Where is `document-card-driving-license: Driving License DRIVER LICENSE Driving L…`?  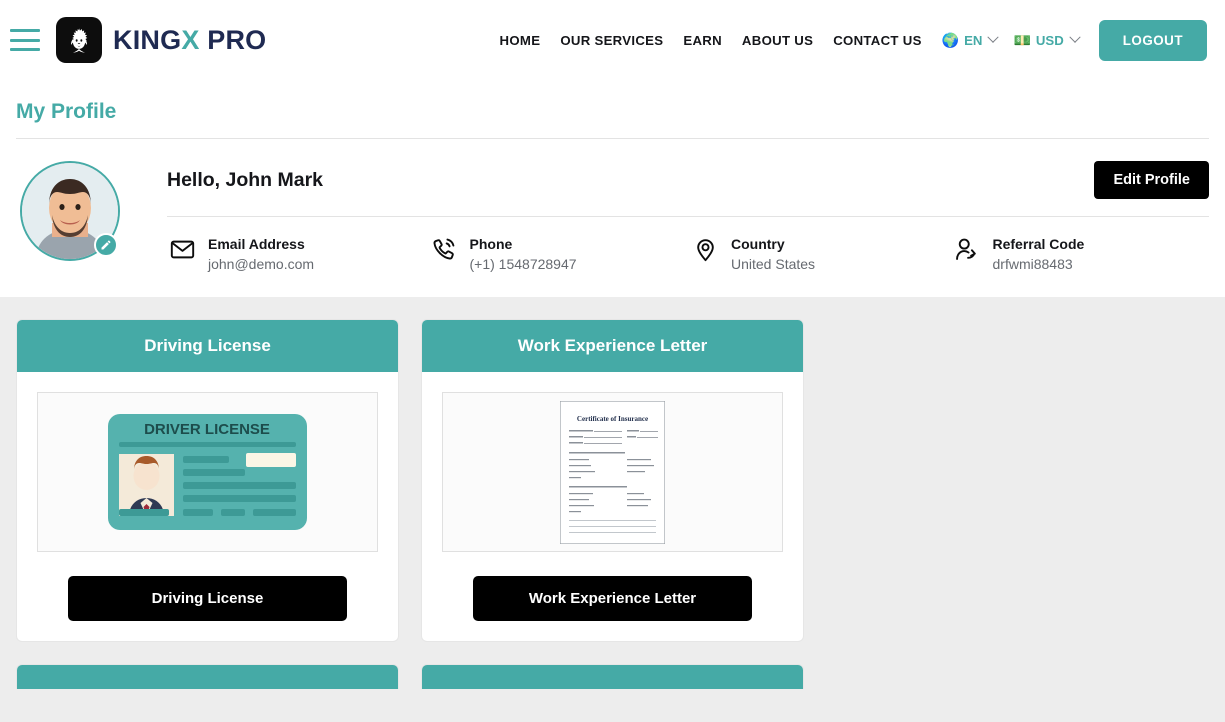
document-card-driving-license: Driving License DRIVER LICENSE Driving L… is located at coordinates (207, 481).